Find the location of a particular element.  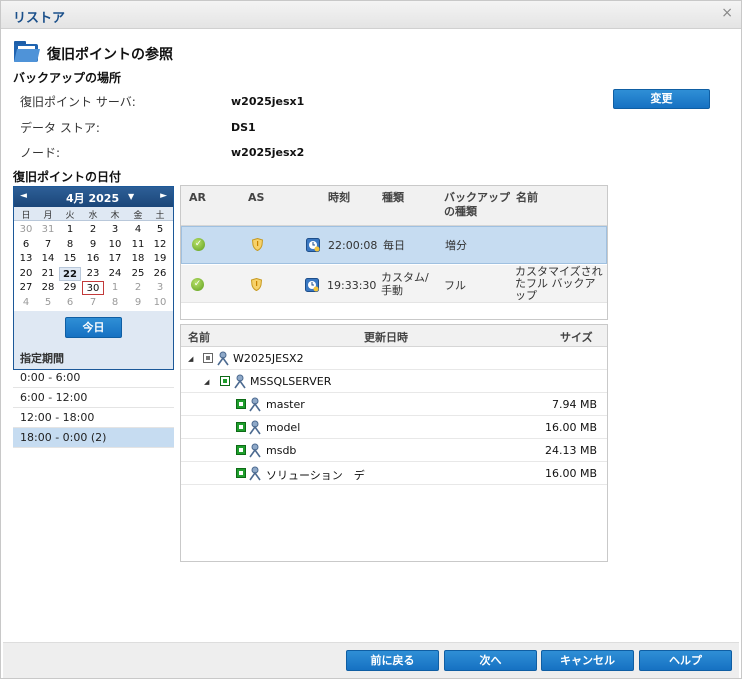

calendar-day: 17 is located at coordinates (115, 259).